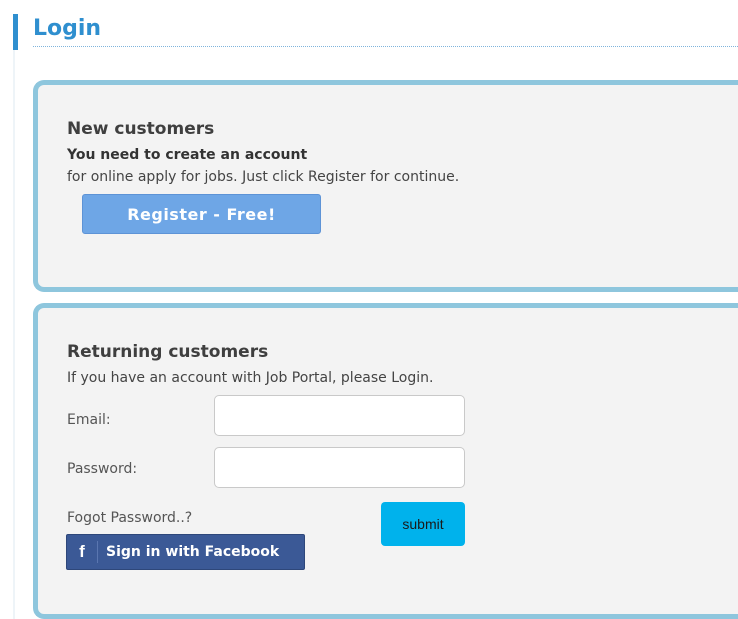  What do you see at coordinates (14, 334) in the screenshot?
I see `left-border-rule` at bounding box center [14, 334].